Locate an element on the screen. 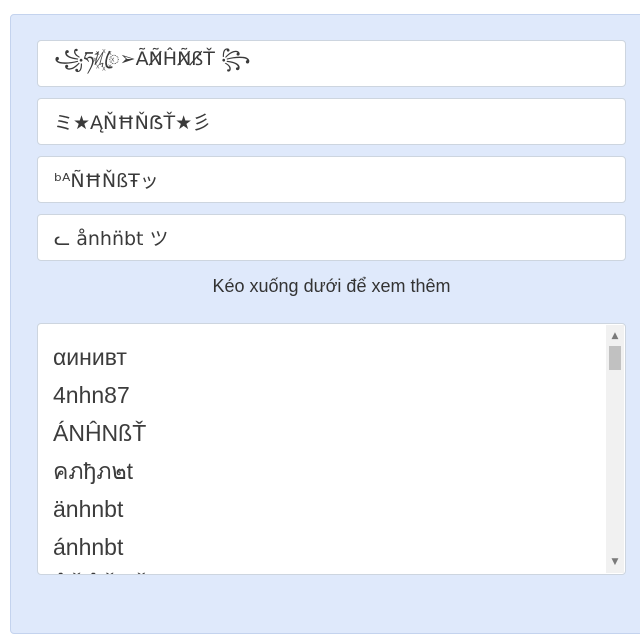 The image size is (640, 634). list-item: ÂŇĤŇẞŤ is located at coordinates (327, 570).